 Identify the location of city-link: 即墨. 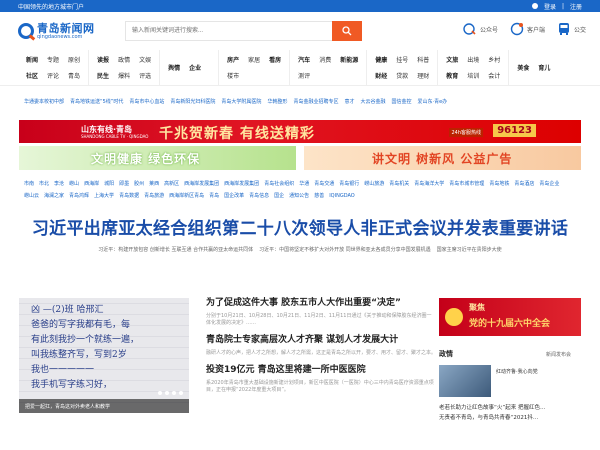
(124, 184).